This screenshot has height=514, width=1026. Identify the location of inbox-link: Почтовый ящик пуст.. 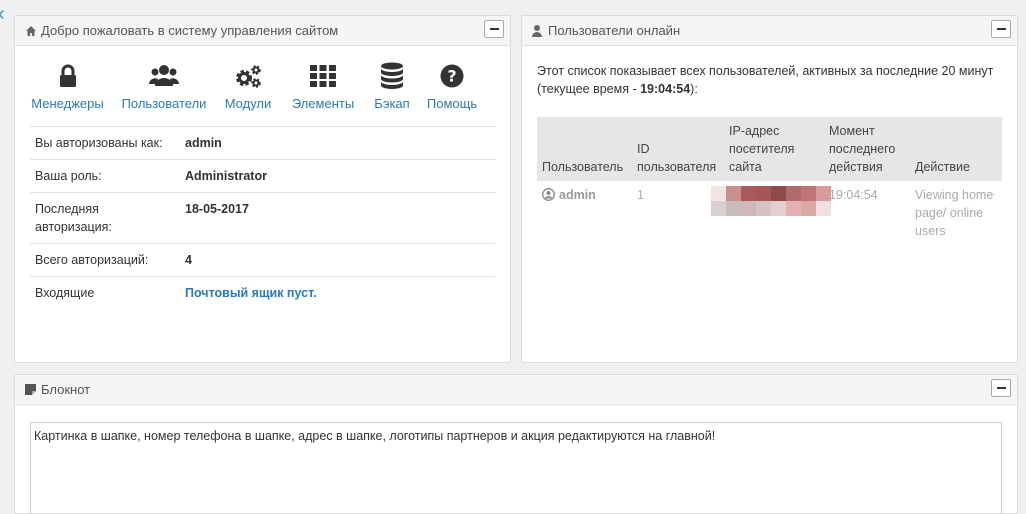
(337, 292).